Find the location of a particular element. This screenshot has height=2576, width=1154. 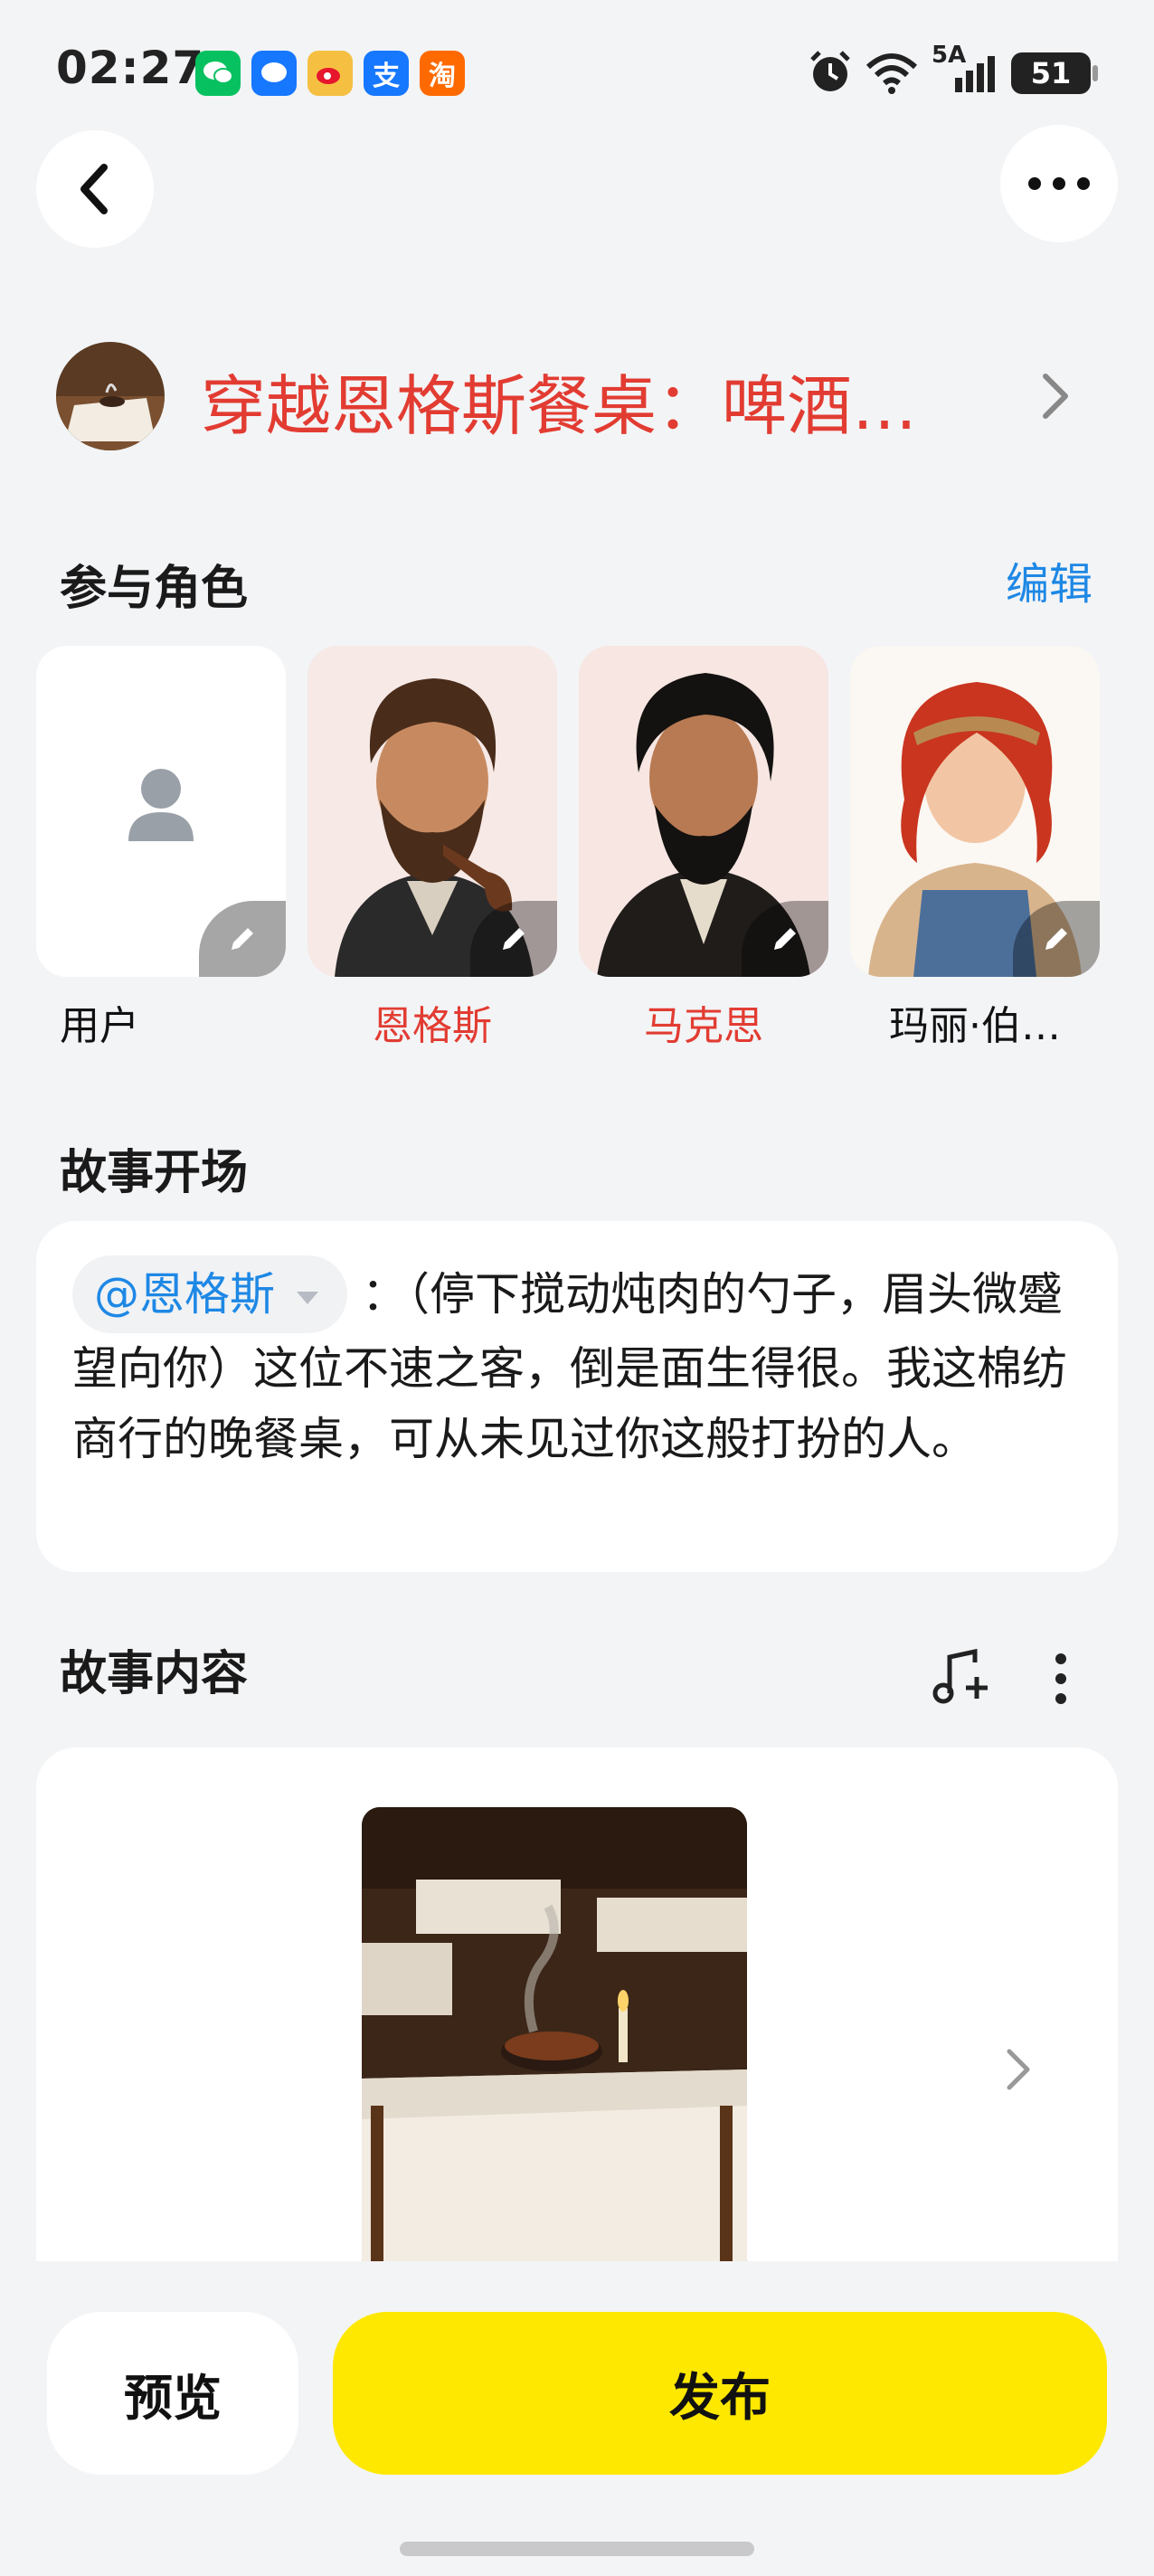

role-card-user is located at coordinates (161, 811).